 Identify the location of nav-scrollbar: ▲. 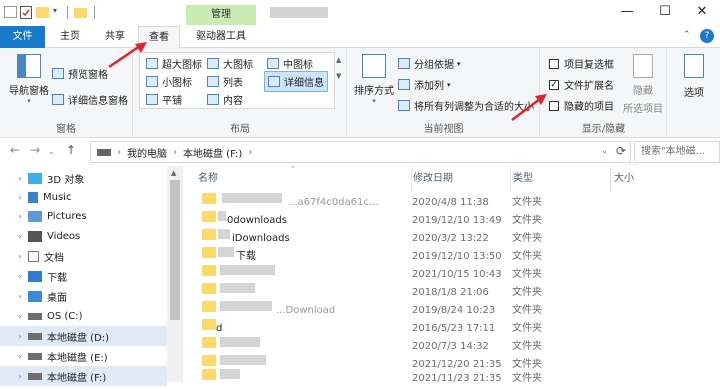
(175, 274).